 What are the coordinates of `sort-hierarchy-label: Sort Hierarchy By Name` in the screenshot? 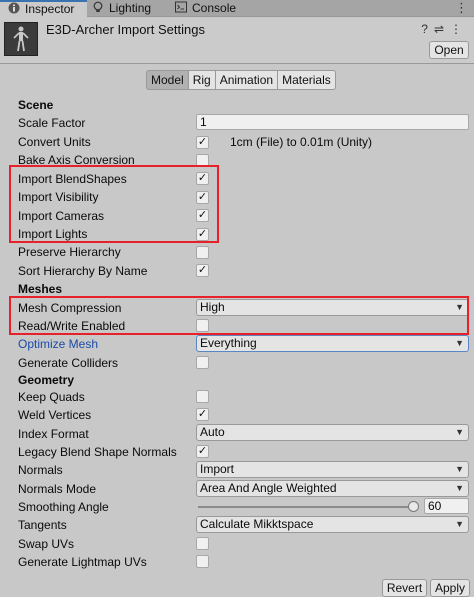 It's located at (83, 271).